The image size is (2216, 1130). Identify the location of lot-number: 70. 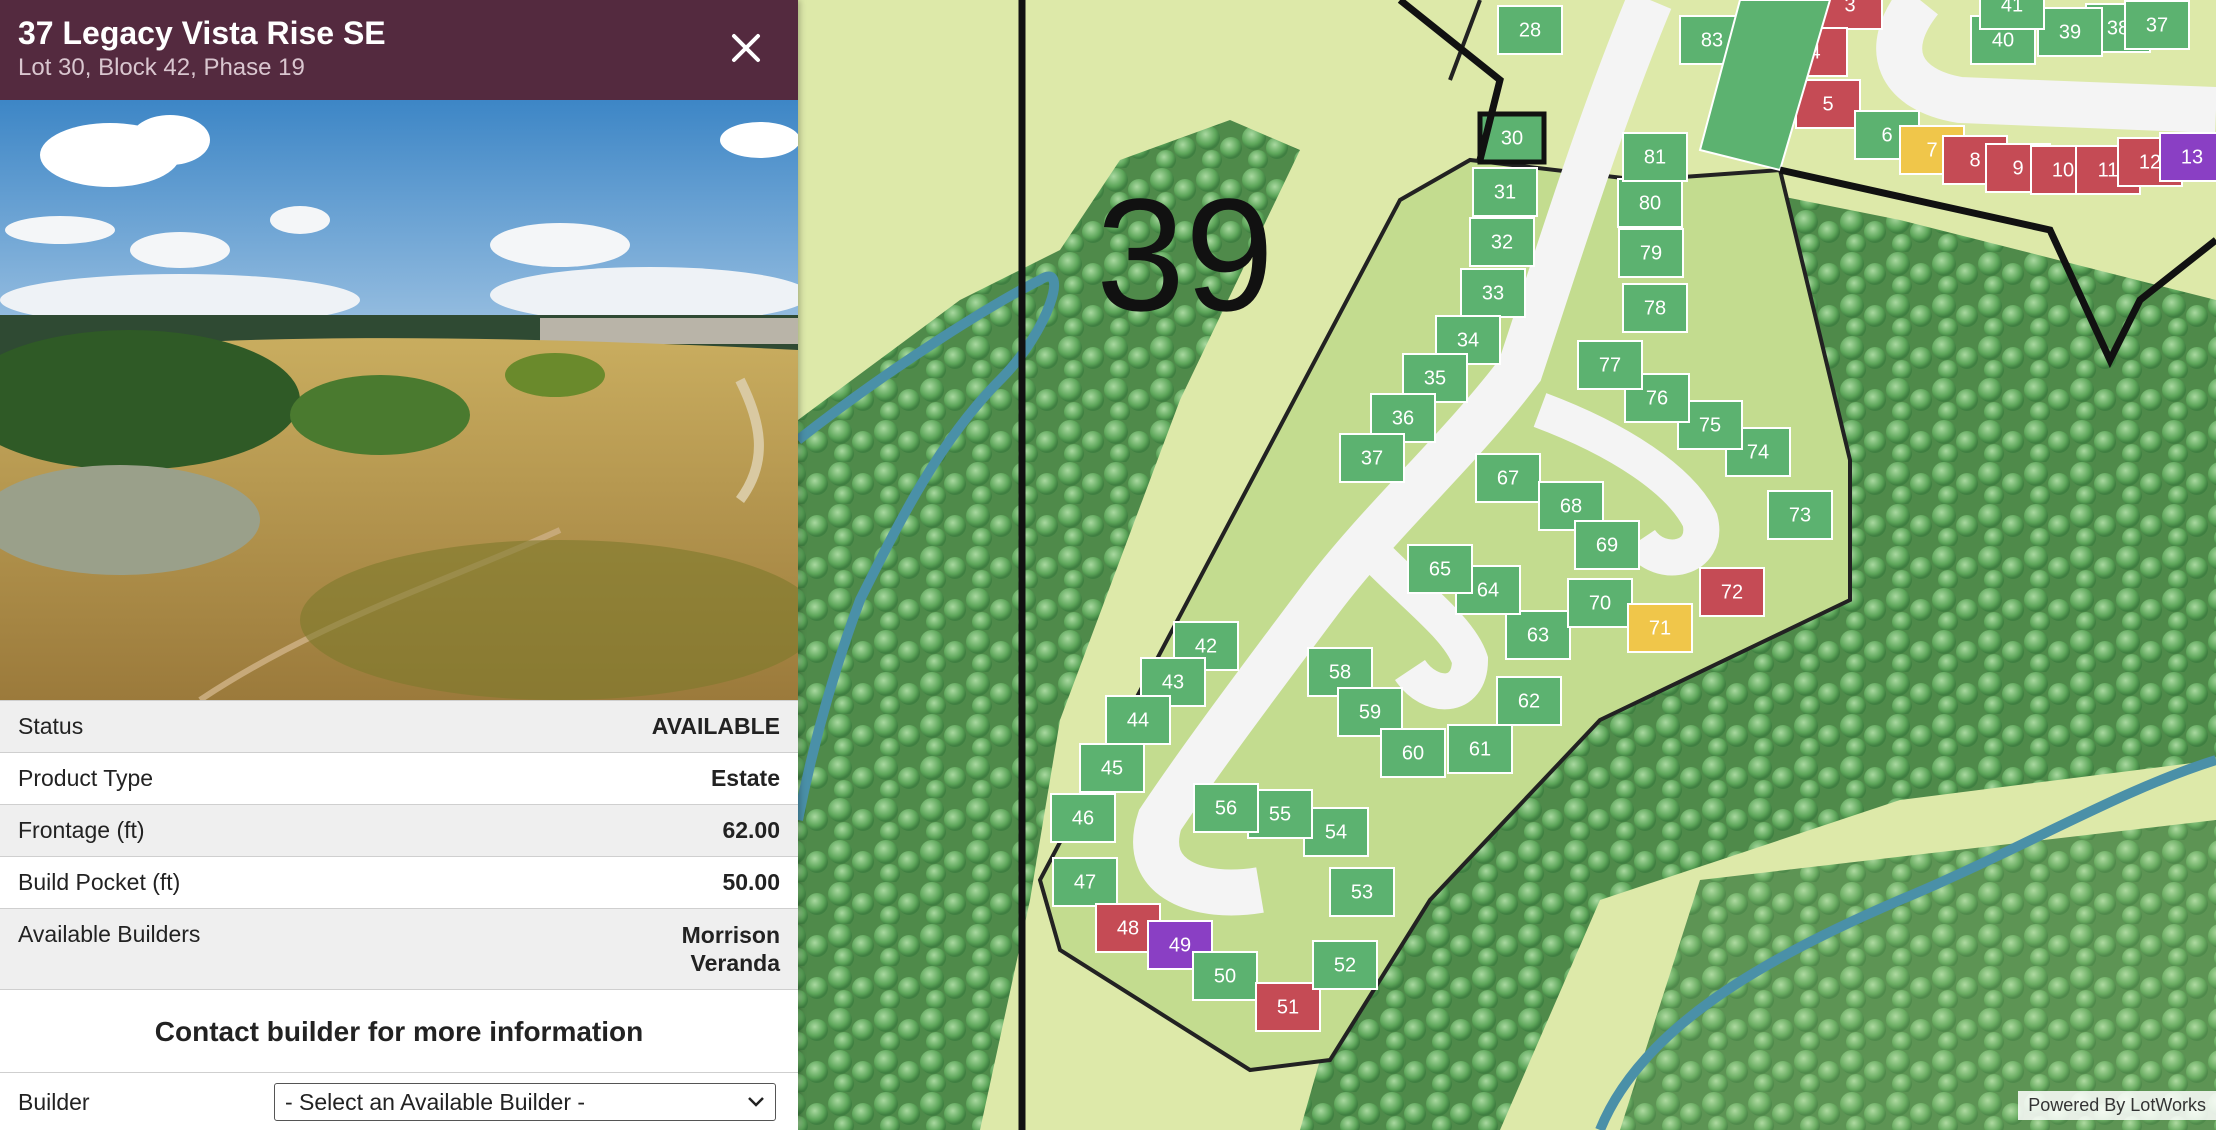
(1600, 603).